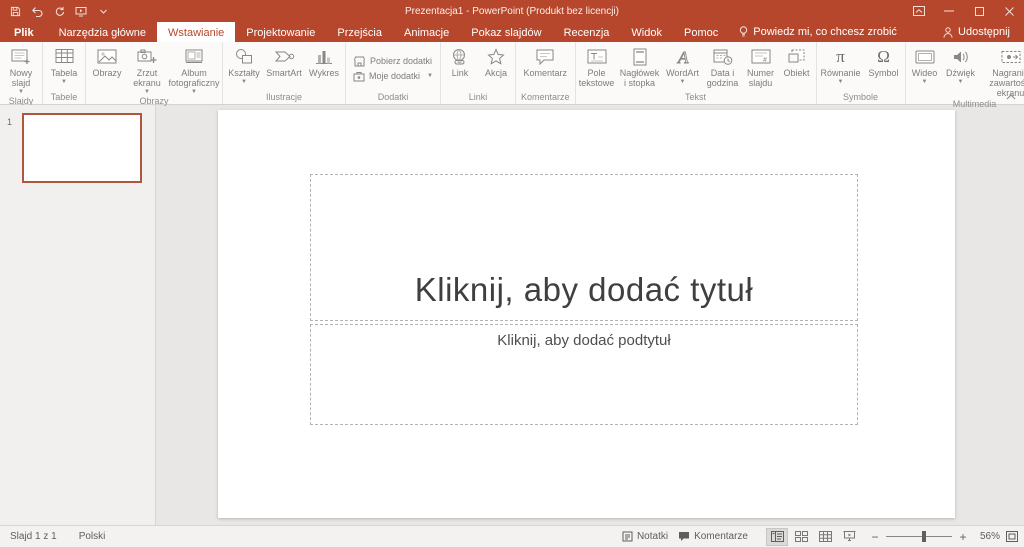 The height and width of the screenshot is (547, 1024). I want to click on ribbon-button-label: Album fotograficzny, so click(194, 78).